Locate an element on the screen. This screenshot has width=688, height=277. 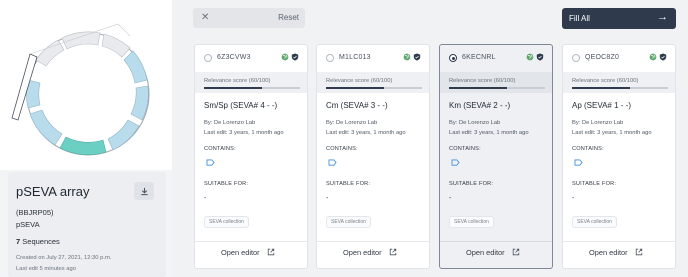
sequence-name: Km (SEVA# 2 - -) is located at coordinates (480, 105).